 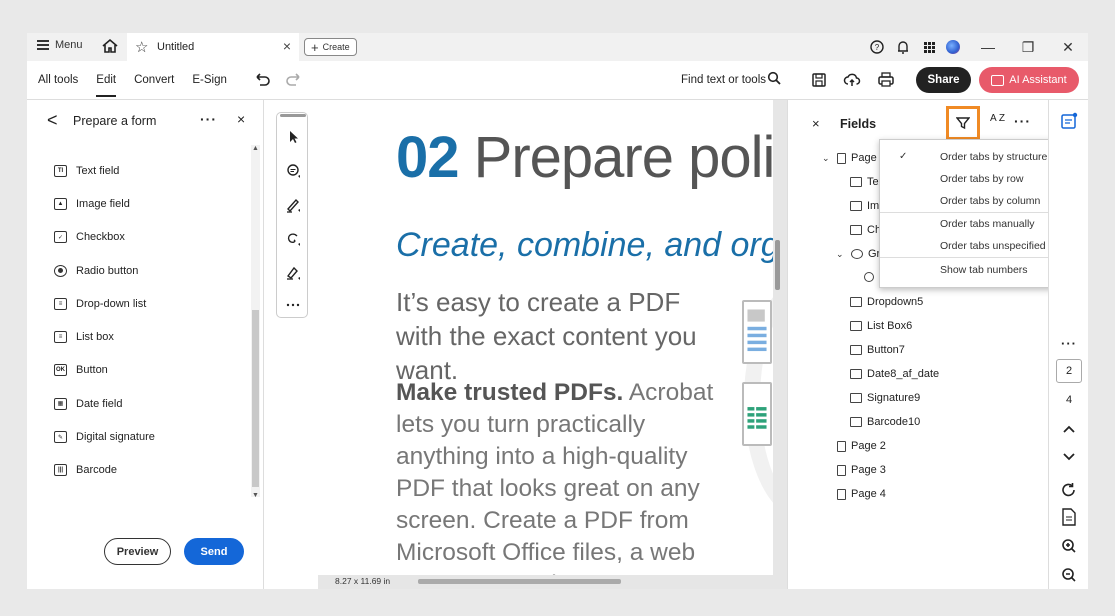 I want to click on ai-assistant-button: AI Assistant, so click(x=1029, y=80).